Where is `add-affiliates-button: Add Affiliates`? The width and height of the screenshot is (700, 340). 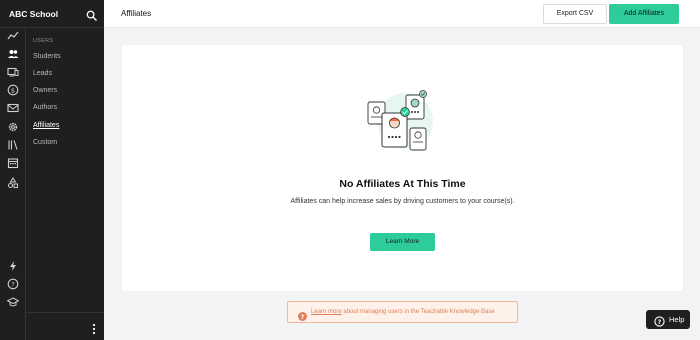
add-affiliates-button: Add Affiliates is located at coordinates (644, 14).